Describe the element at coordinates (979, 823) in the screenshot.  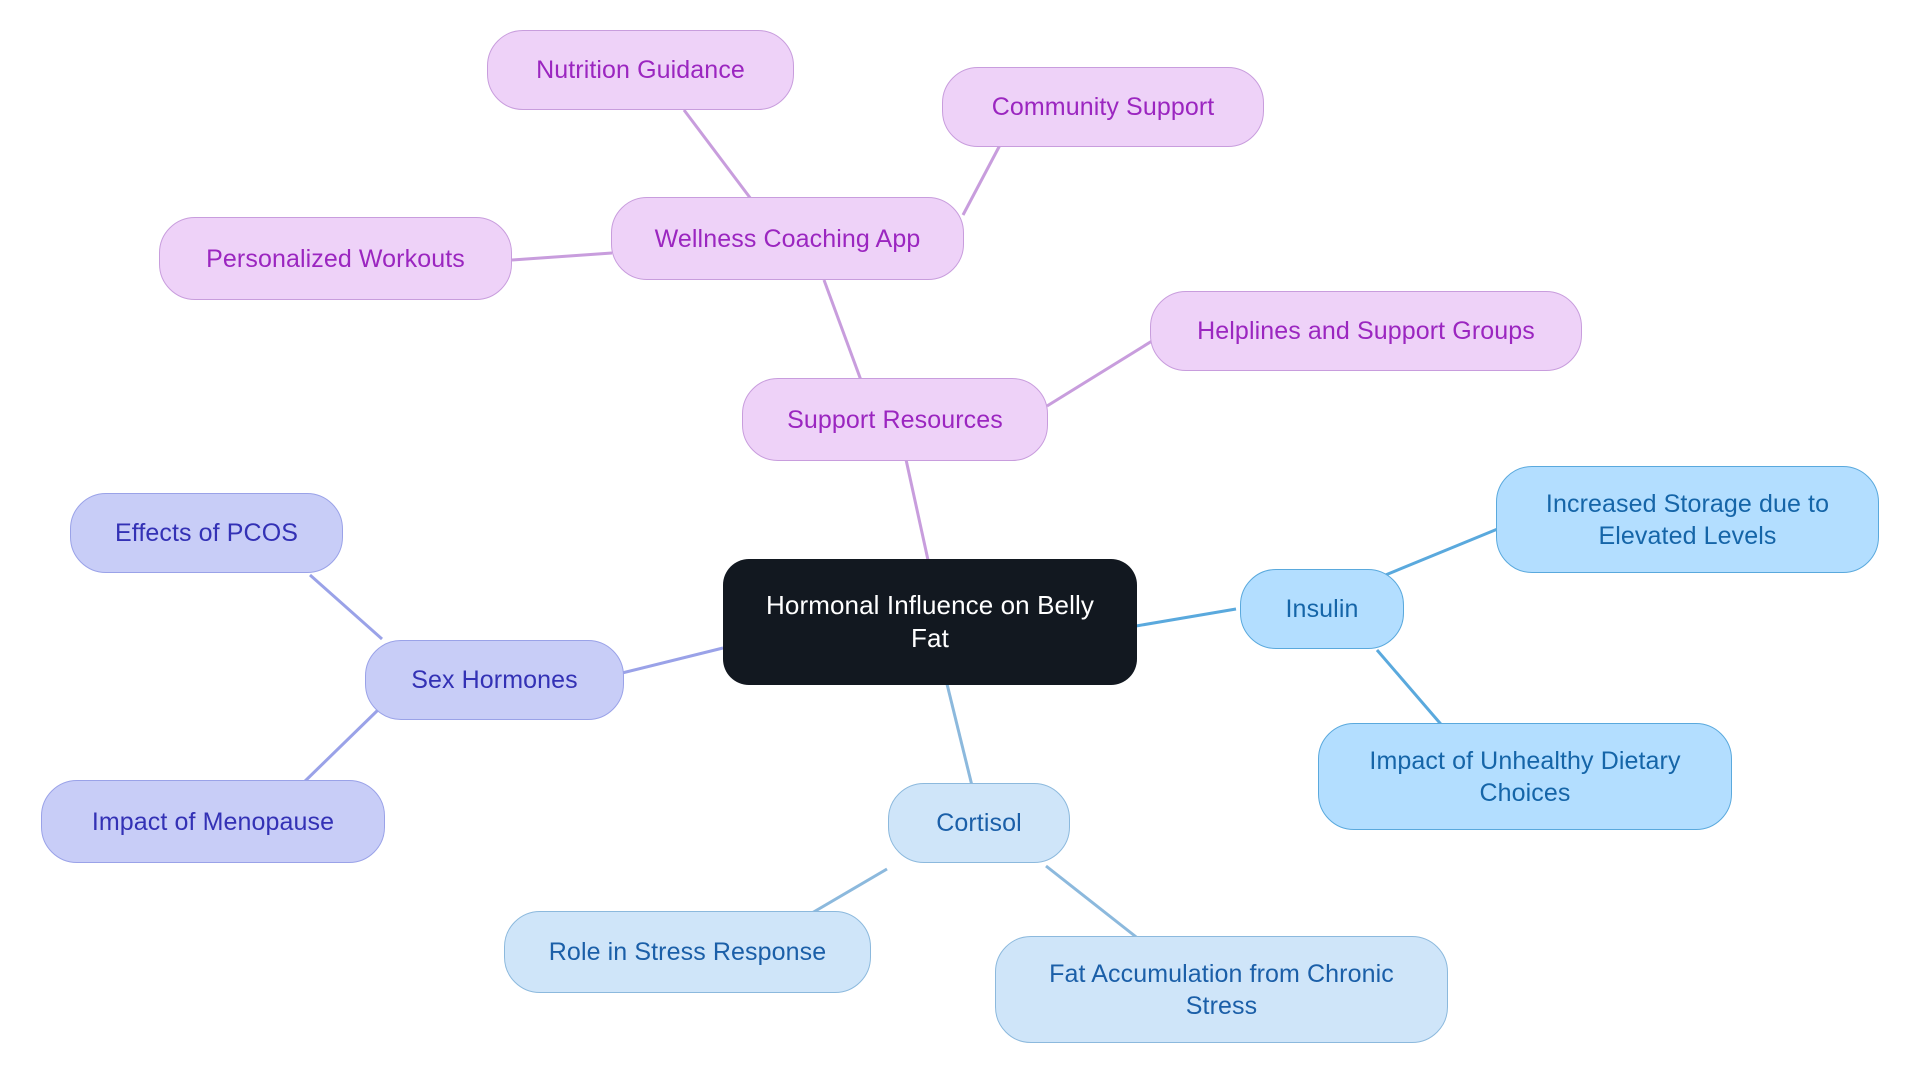
I see `node-cortisol: Cortisol` at that location.